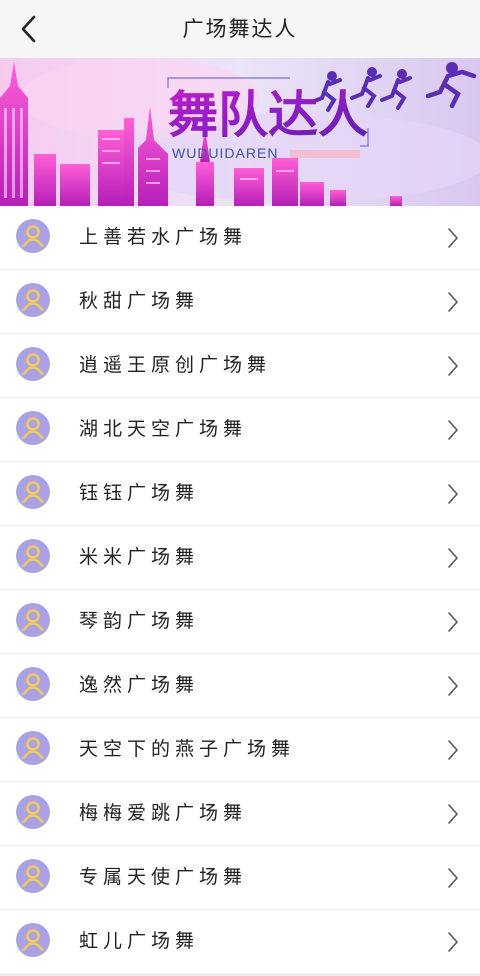 Image resolution: width=480 pixels, height=976 pixels. I want to click on team-name: 专属天使广场舞, so click(163, 877).